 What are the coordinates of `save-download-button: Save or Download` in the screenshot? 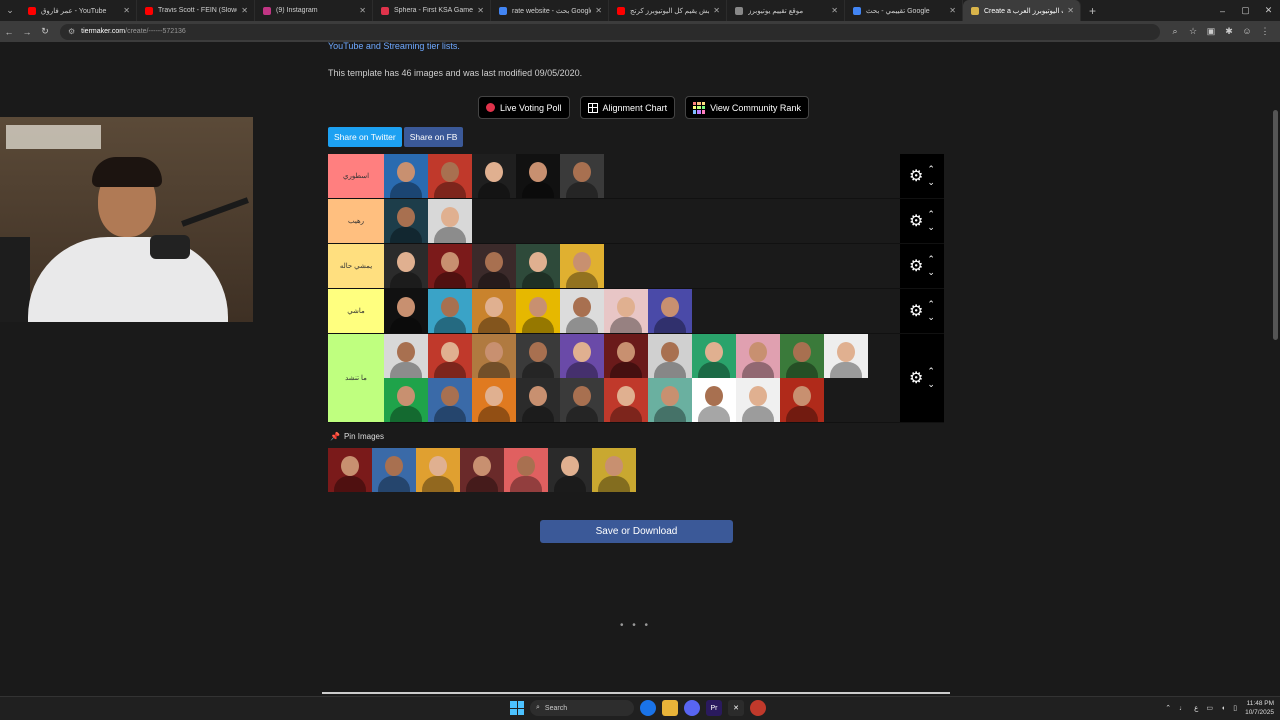 It's located at (636, 531).